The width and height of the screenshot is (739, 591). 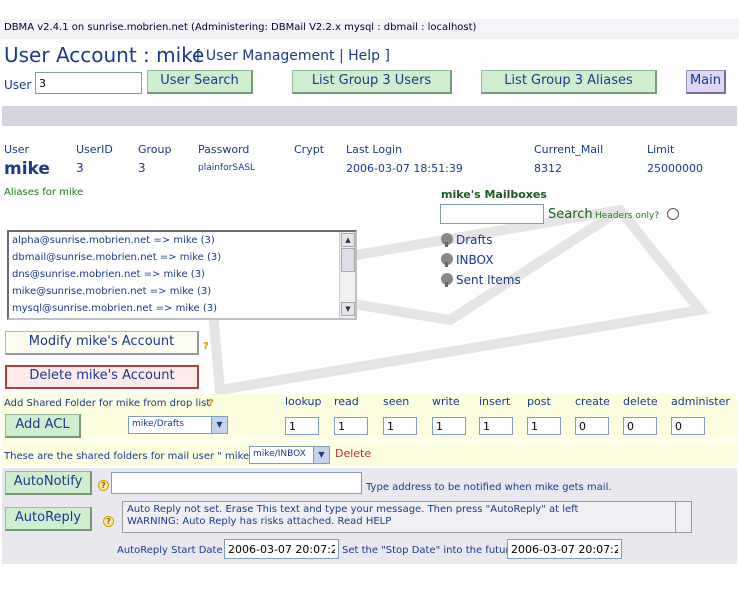 I want to click on mailbox-drafts: Drafts, so click(x=467, y=240).